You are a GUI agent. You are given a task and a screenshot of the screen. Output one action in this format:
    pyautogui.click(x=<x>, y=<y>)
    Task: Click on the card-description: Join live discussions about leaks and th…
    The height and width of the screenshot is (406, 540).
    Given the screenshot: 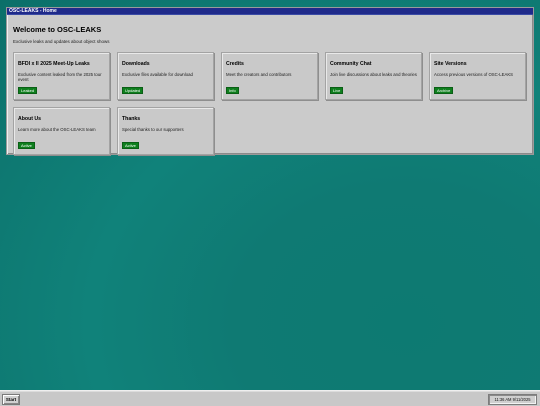 What is the action you would take?
    pyautogui.click(x=373, y=74)
    